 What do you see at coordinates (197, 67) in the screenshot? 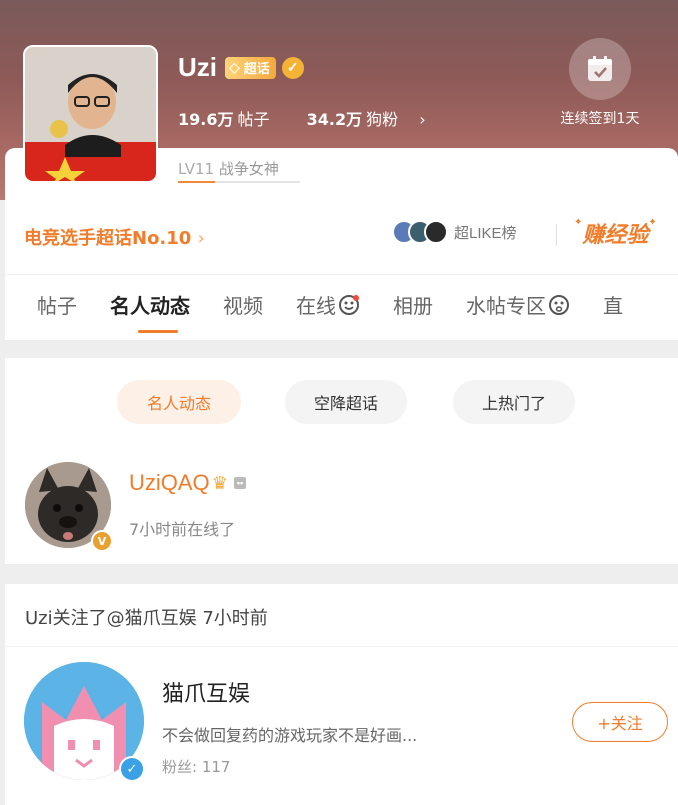
I see `topic-name: Uzi` at bounding box center [197, 67].